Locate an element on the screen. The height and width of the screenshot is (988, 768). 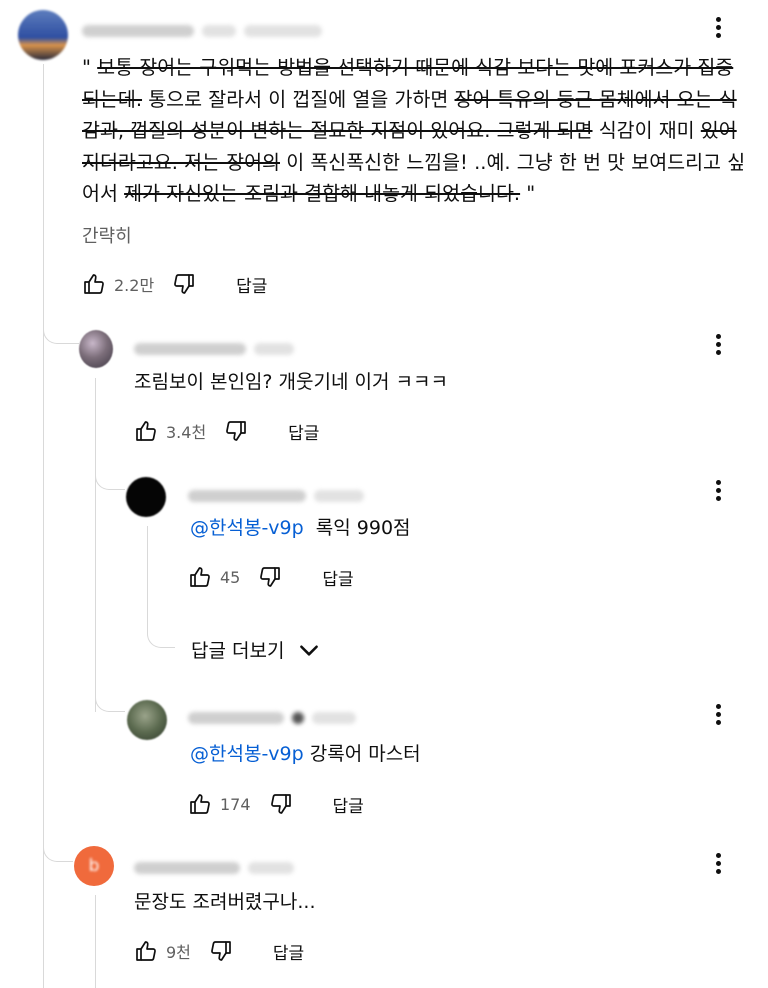
like-button: 2.2만 is located at coordinates (118, 284).